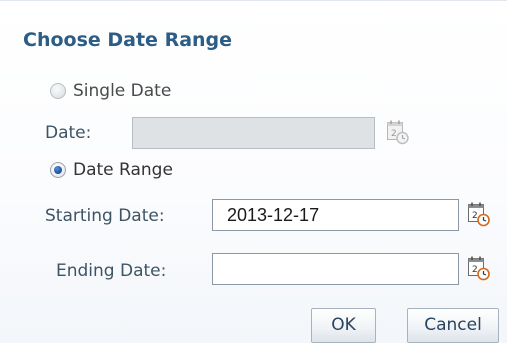 Image resolution: width=507 pixels, height=343 pixels. I want to click on ending-date-label: Ending Date:, so click(111, 271).